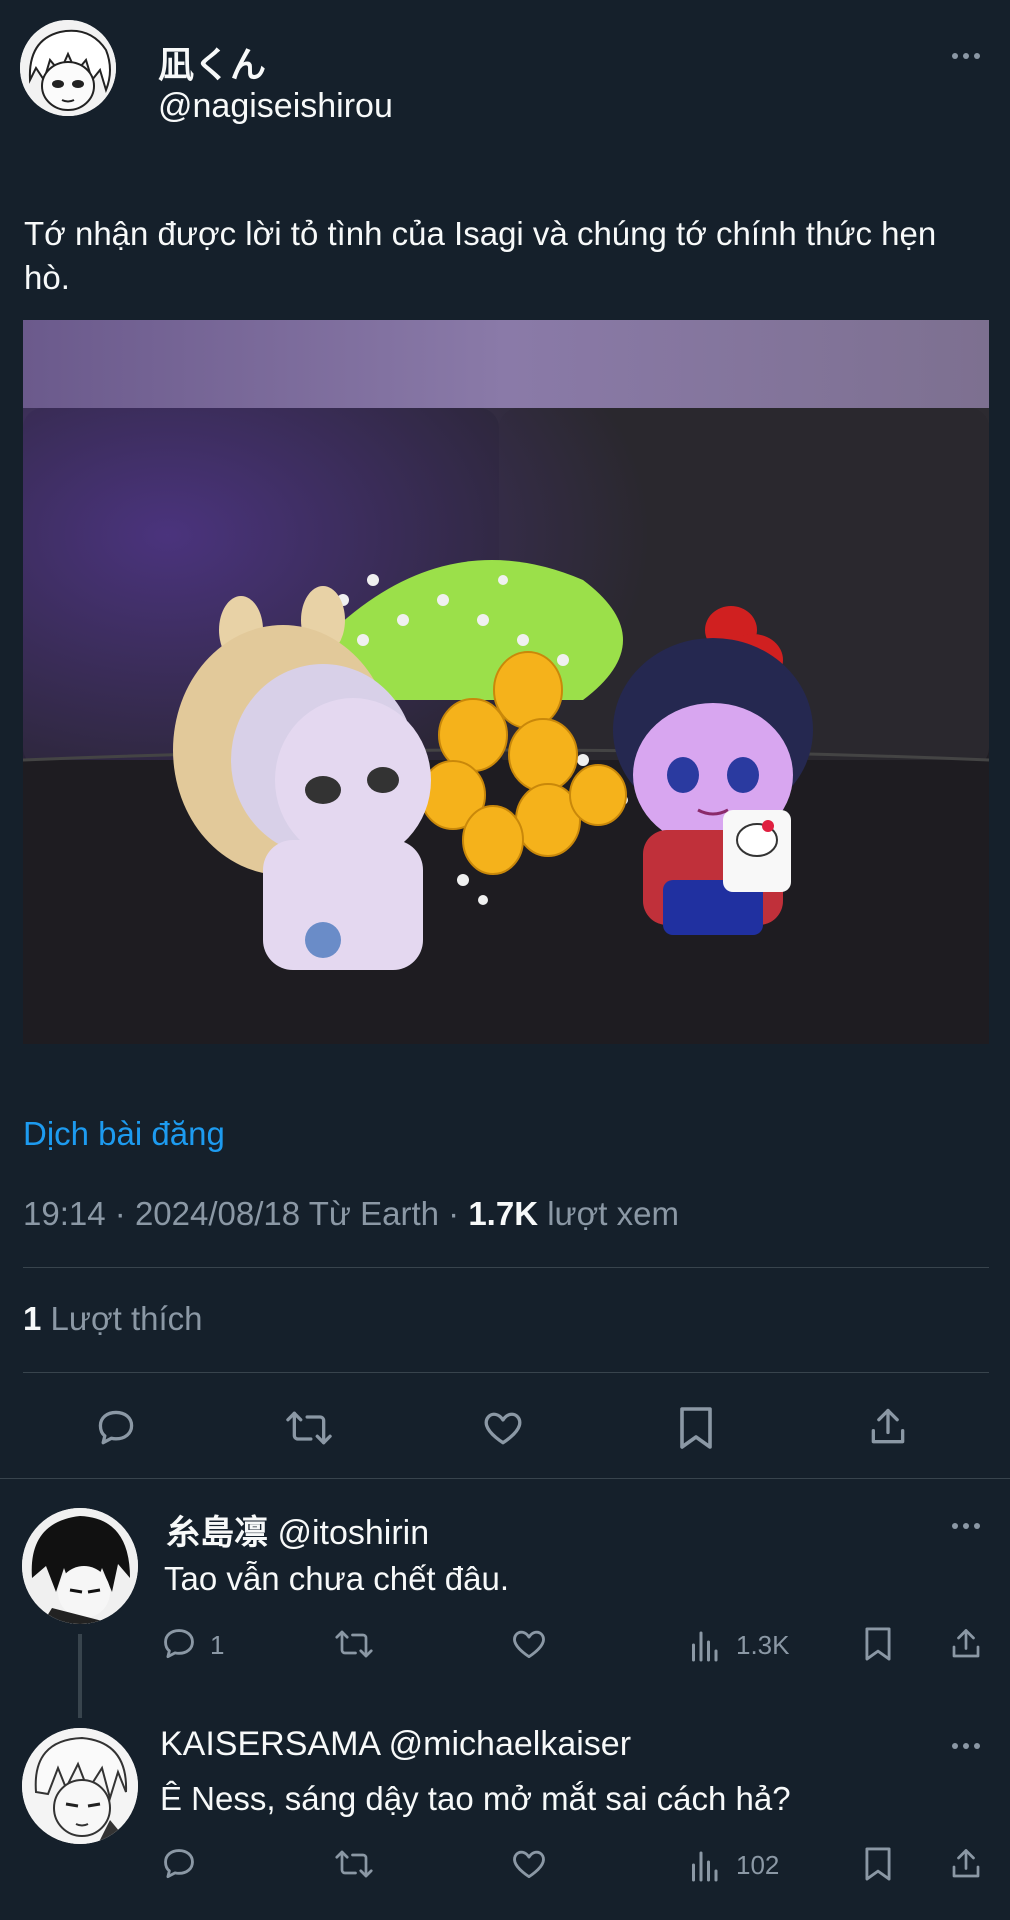  I want to click on reply-handle: @itoshirin, so click(353, 1533).